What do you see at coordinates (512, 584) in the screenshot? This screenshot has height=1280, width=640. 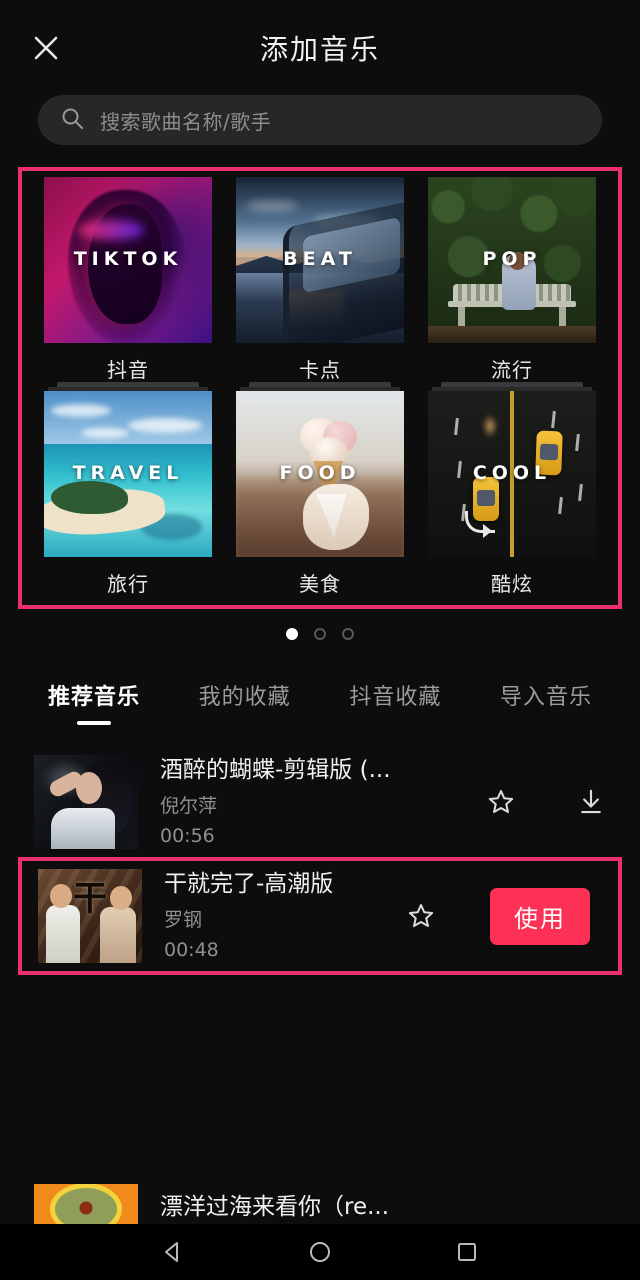 I see `category-label: 酷炫` at bounding box center [512, 584].